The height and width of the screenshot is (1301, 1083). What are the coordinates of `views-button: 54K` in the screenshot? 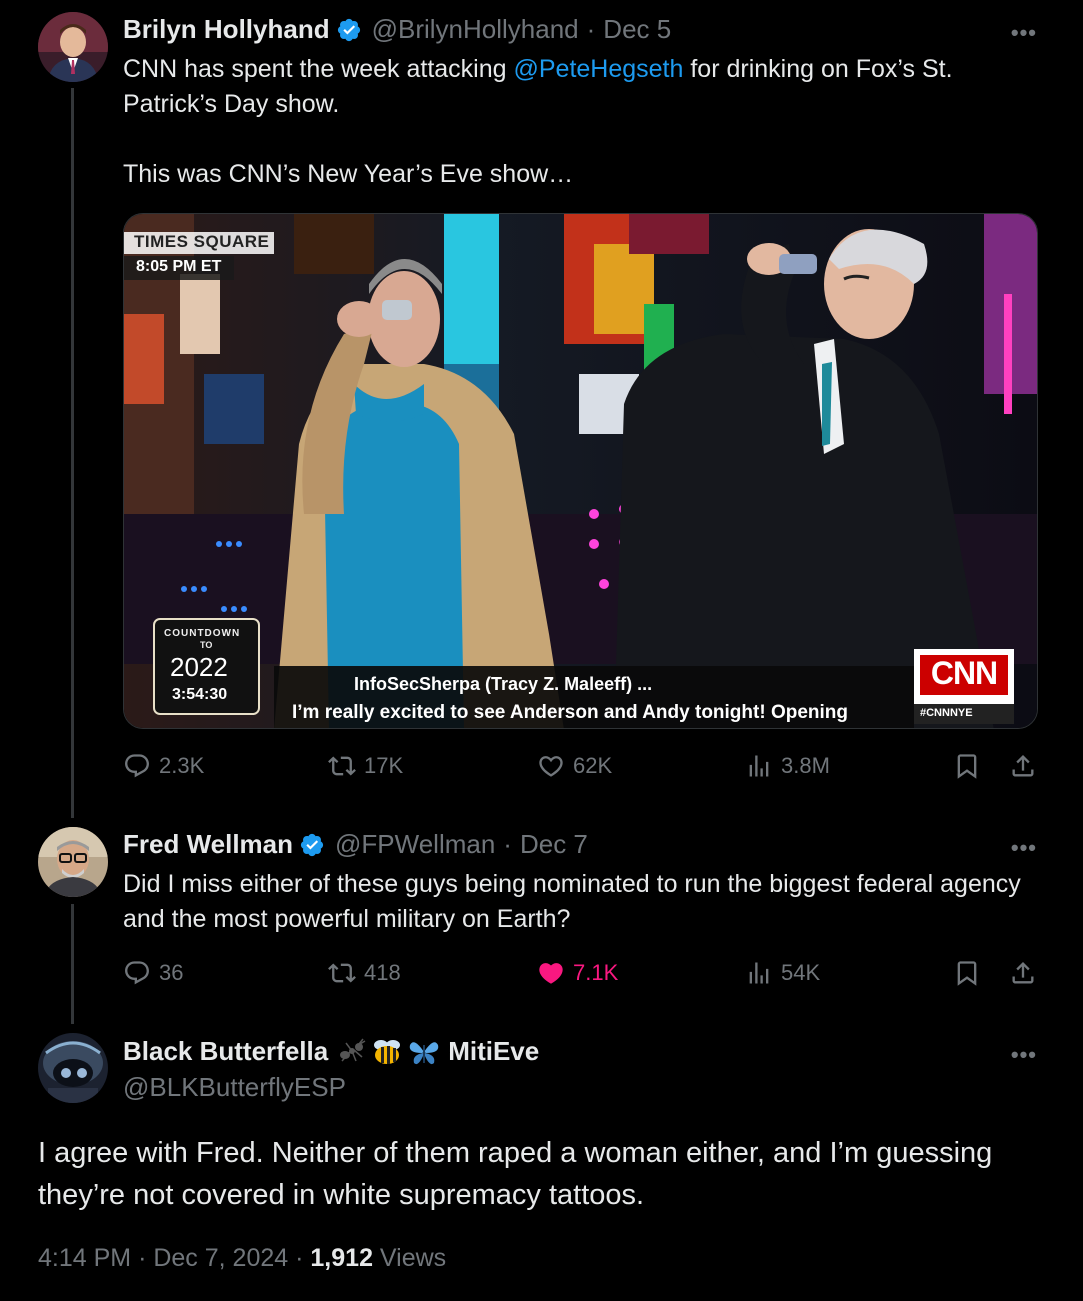 It's located at (782, 973).